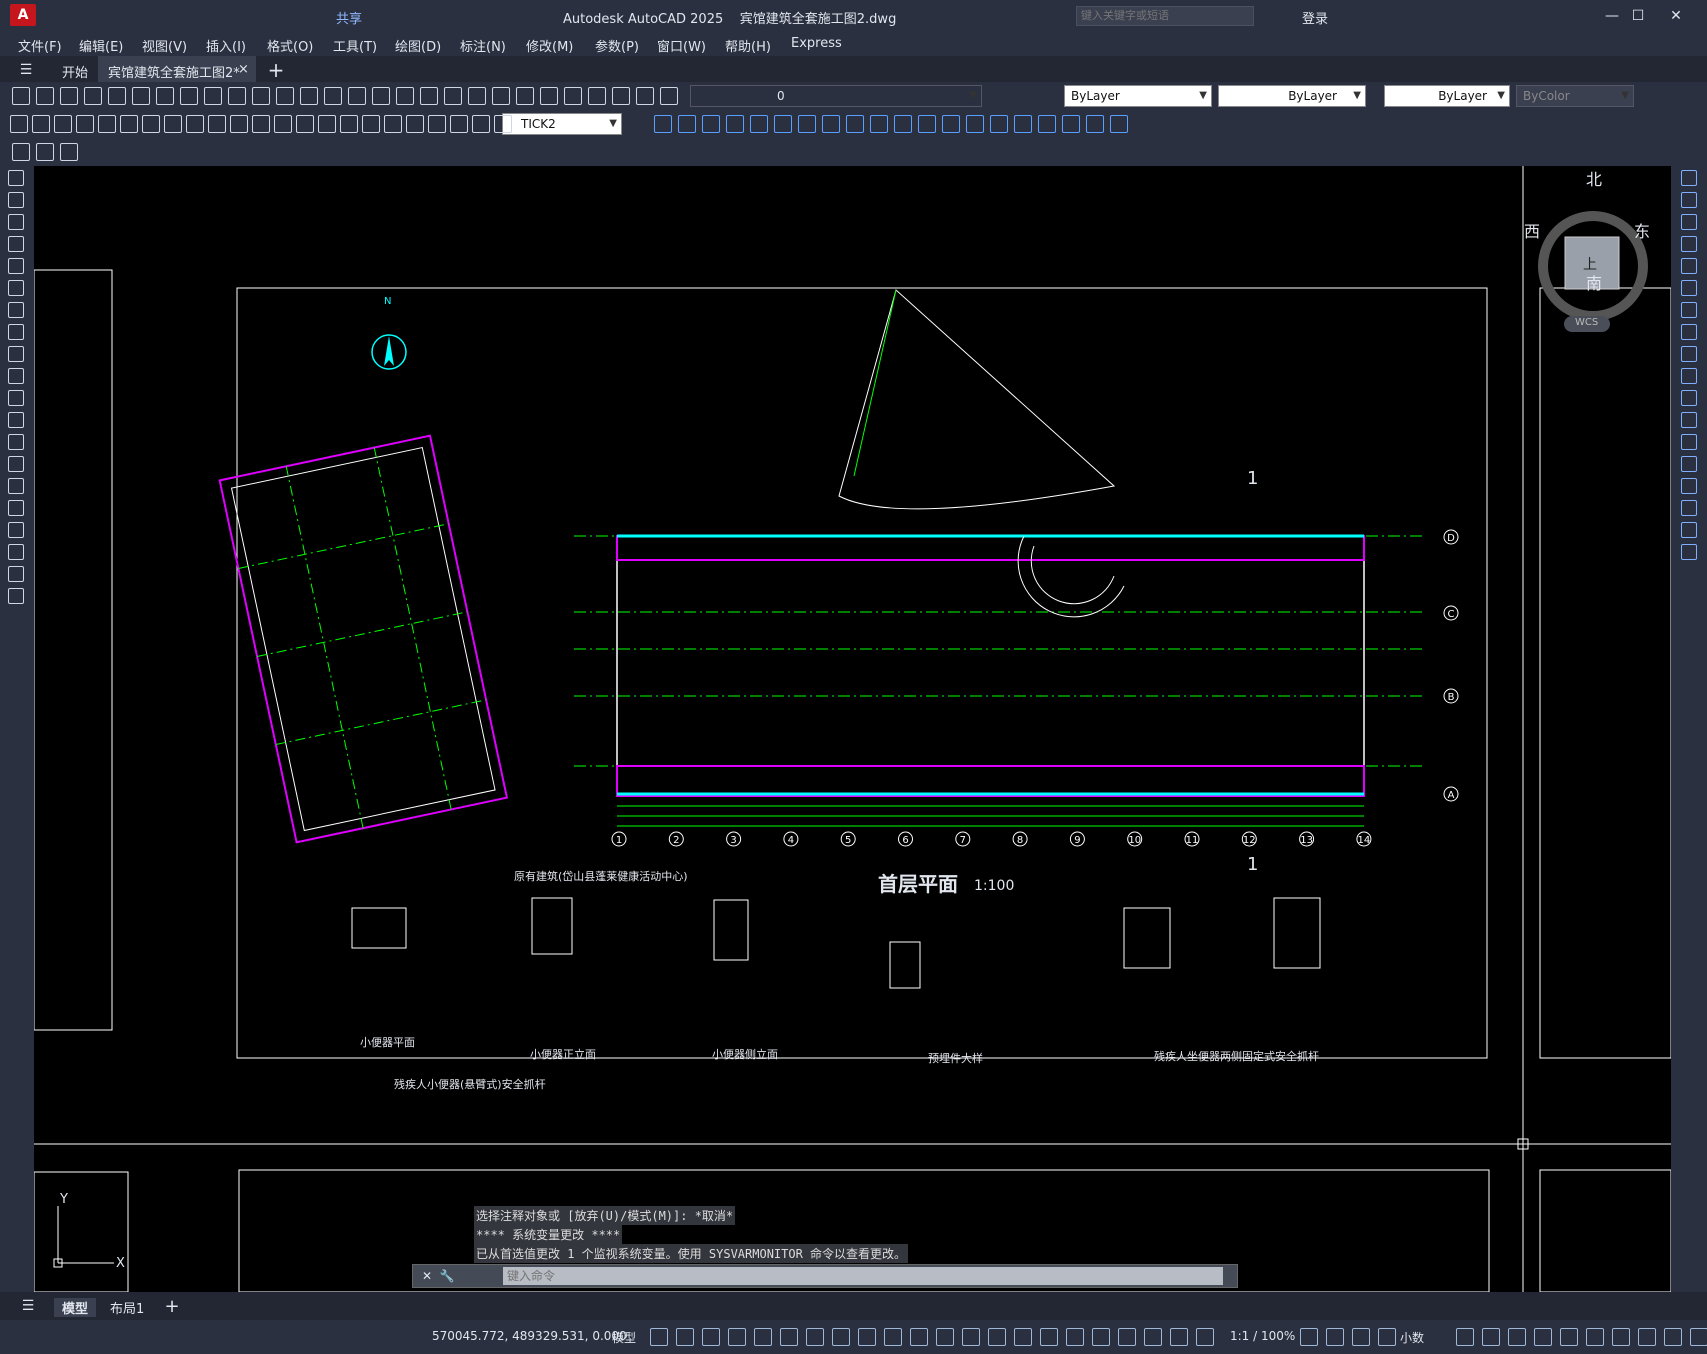 Image resolution: width=1707 pixels, height=1354 pixels. I want to click on add-layout-button: +, so click(172, 1306).